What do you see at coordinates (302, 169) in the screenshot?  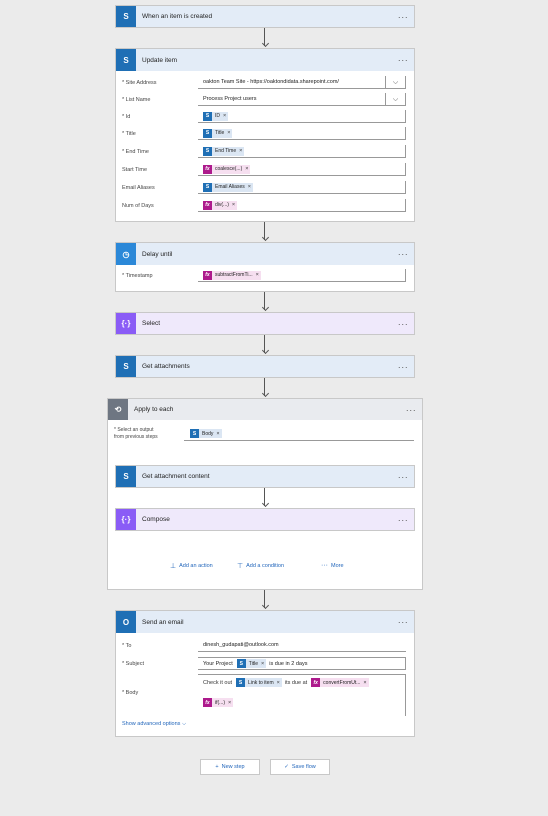 I see `start-time-field: fx coalesce(...) ×` at bounding box center [302, 169].